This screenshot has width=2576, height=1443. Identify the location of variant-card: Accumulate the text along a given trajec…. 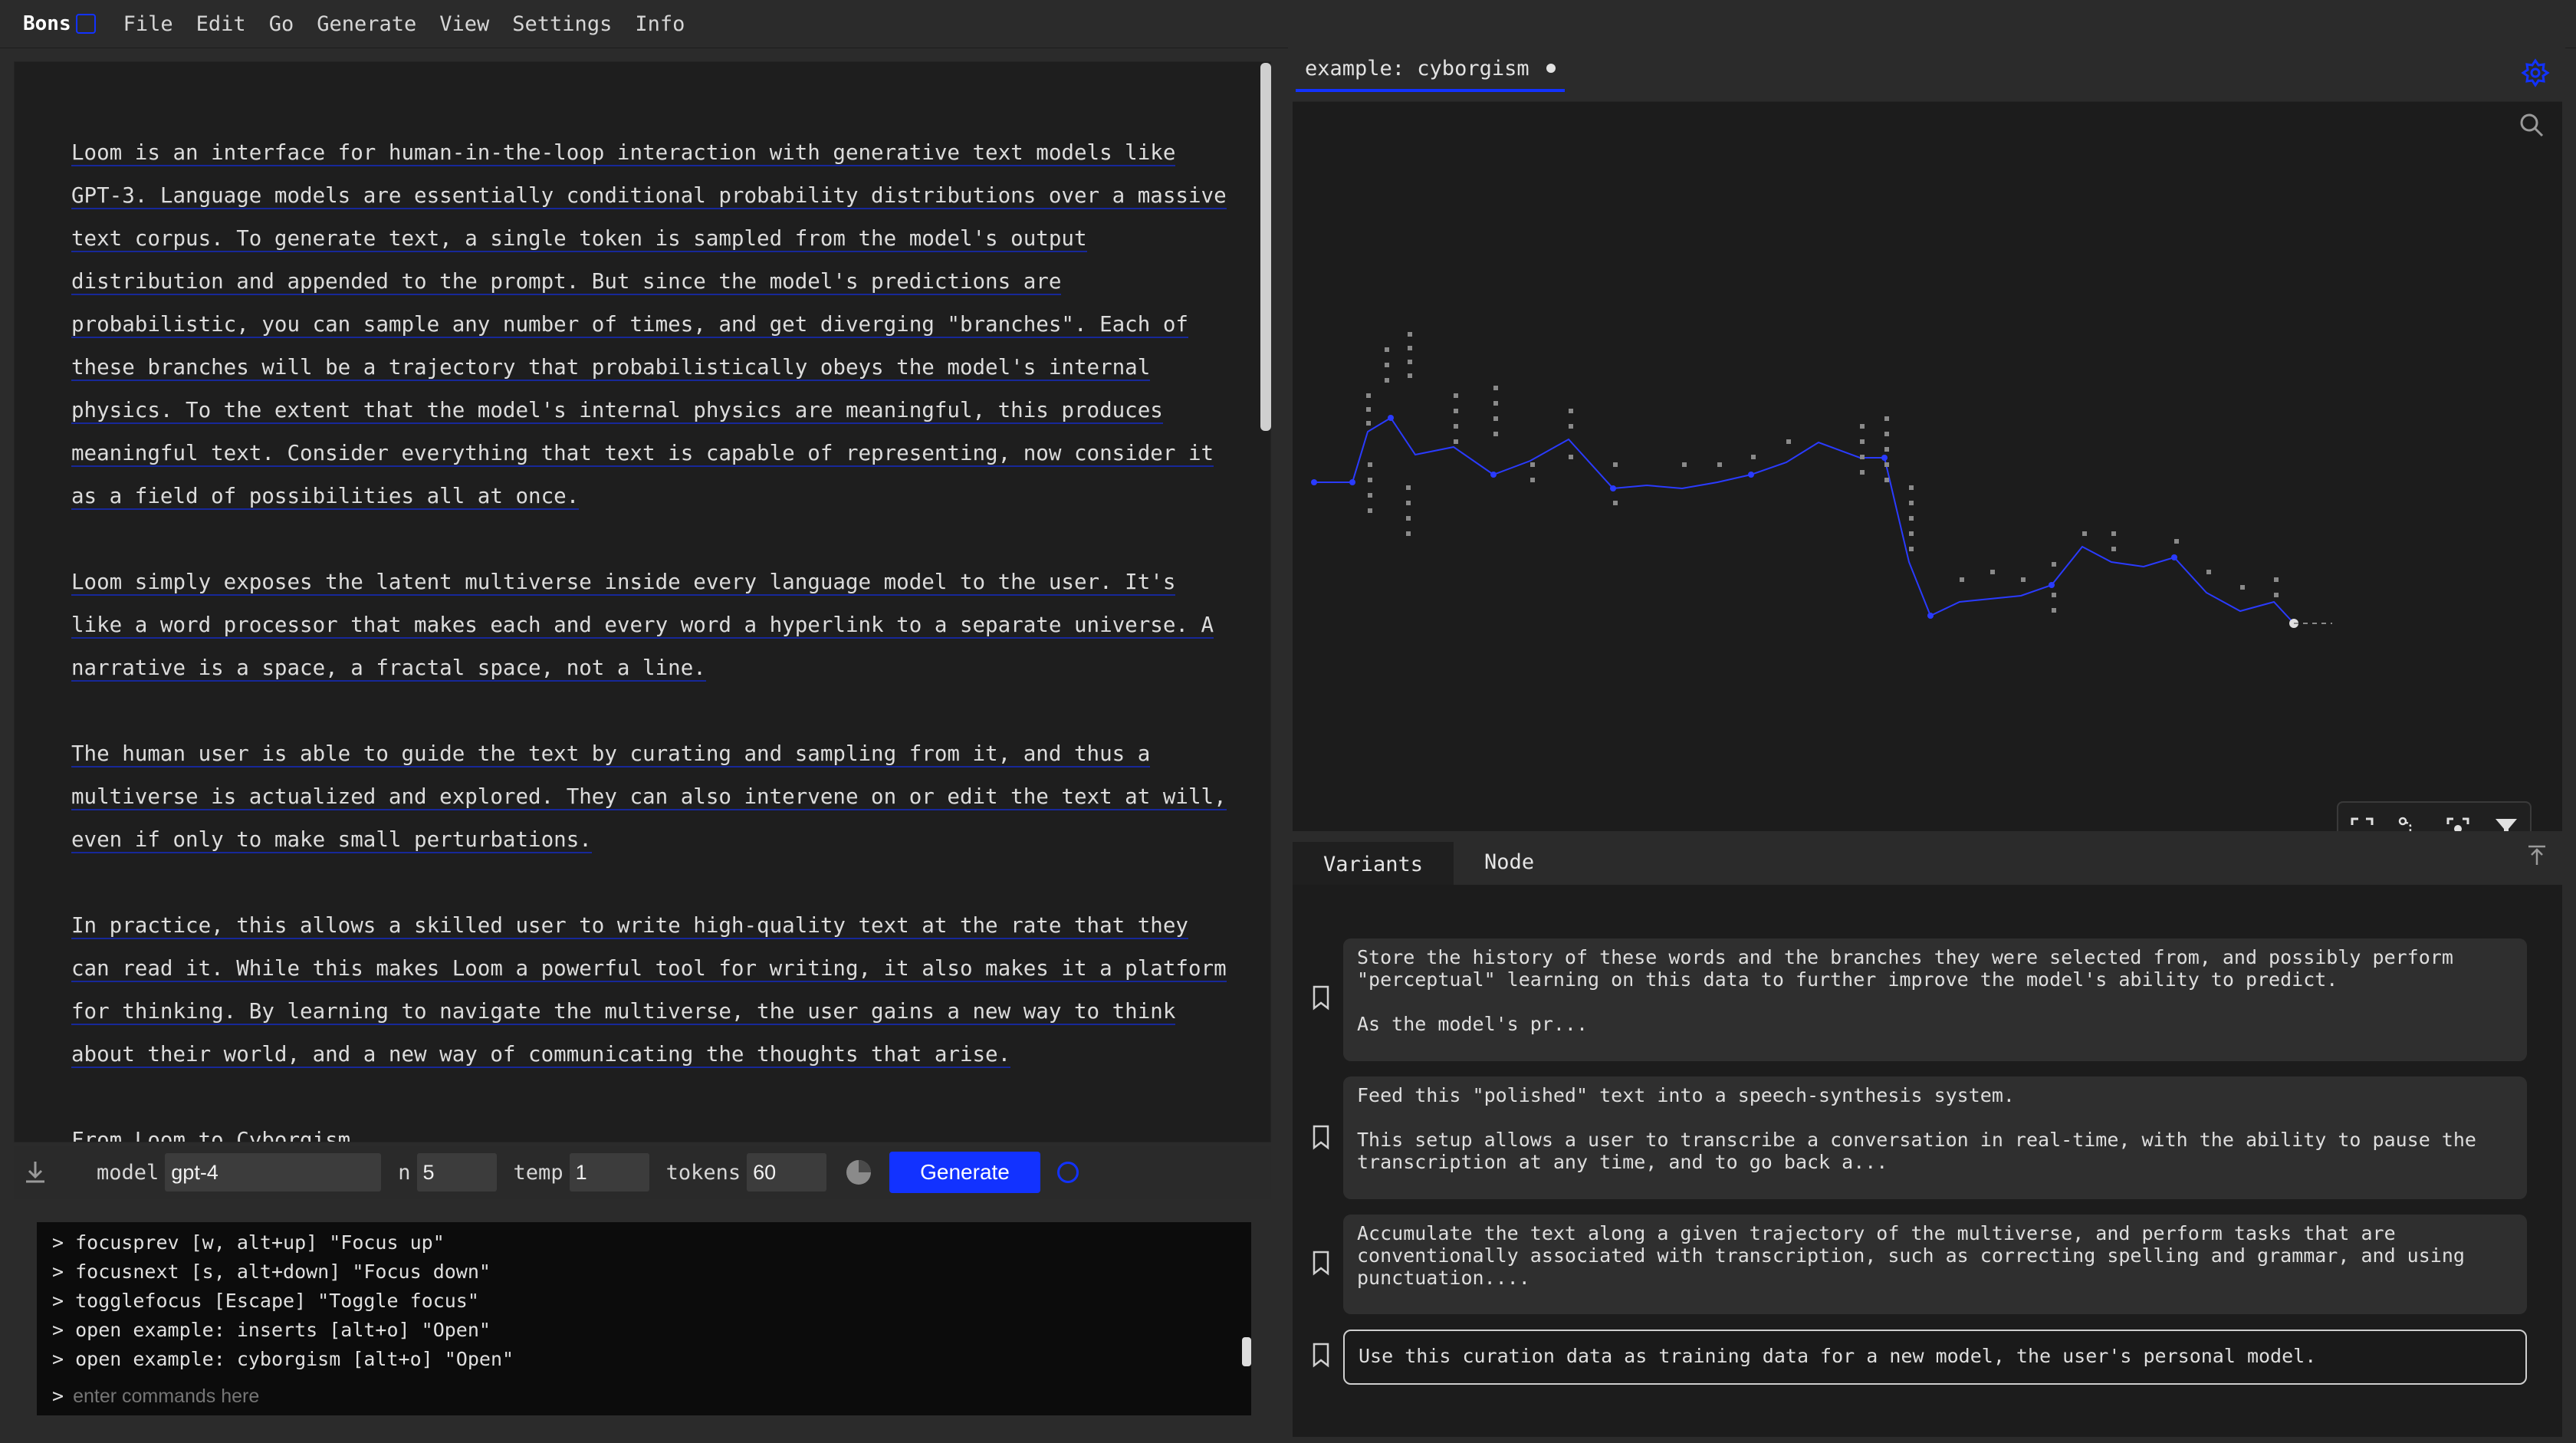
(1935, 1265).